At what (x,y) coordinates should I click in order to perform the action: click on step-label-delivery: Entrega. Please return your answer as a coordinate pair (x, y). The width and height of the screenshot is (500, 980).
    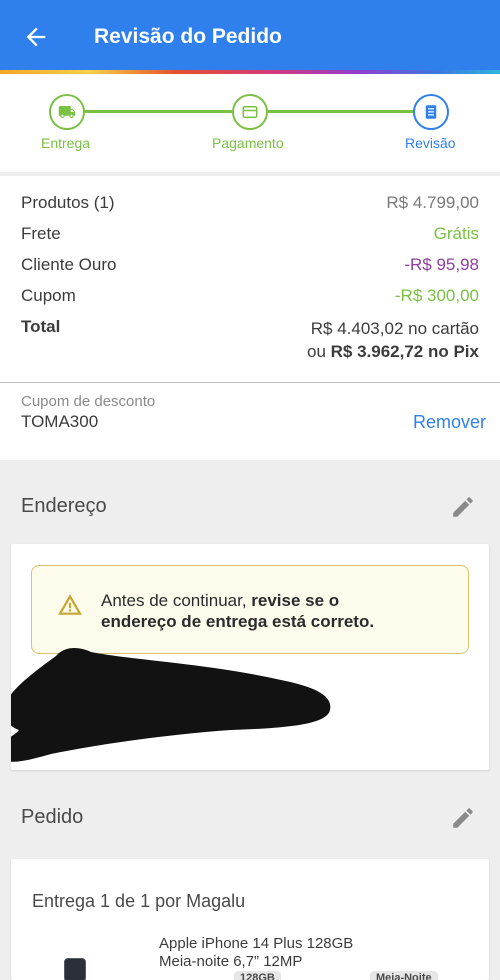
    Looking at the image, I should click on (66, 143).